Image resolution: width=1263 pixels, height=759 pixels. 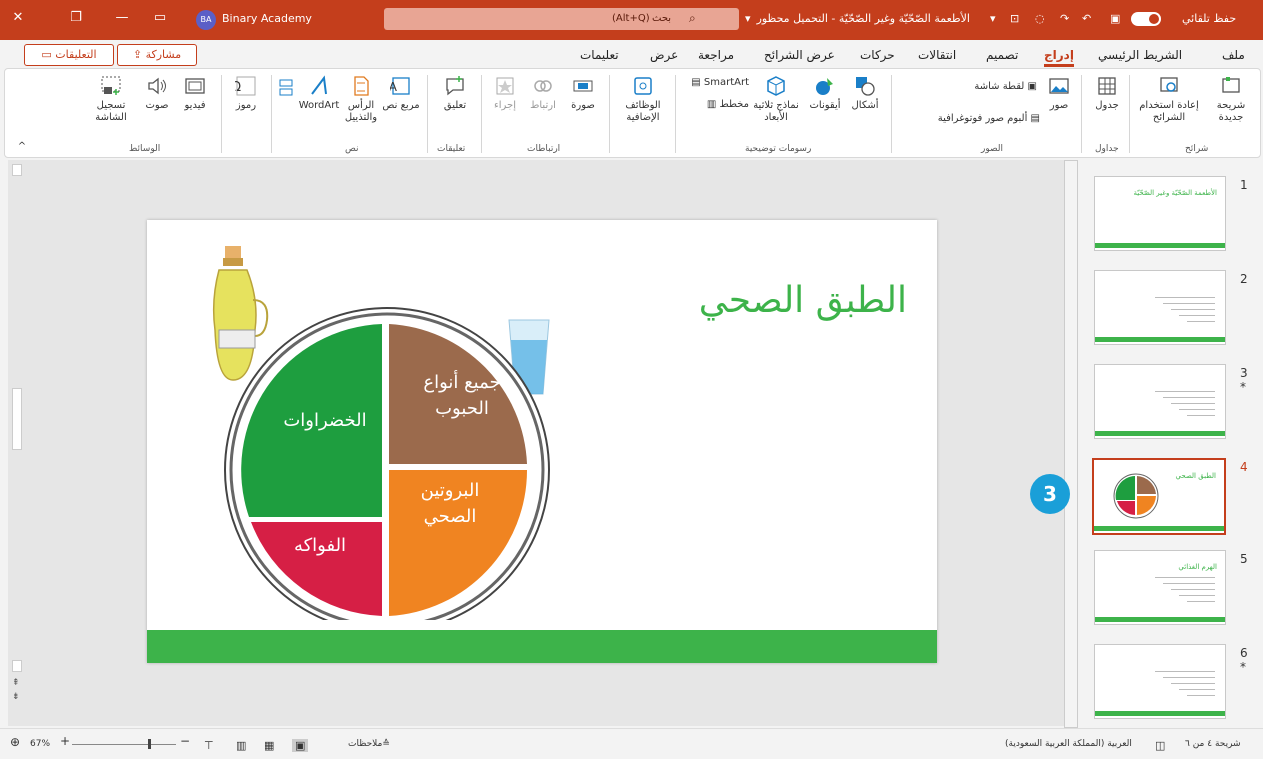 I want to click on screenshot-button: ▣ لقطة شاشة, so click(x=991, y=87).